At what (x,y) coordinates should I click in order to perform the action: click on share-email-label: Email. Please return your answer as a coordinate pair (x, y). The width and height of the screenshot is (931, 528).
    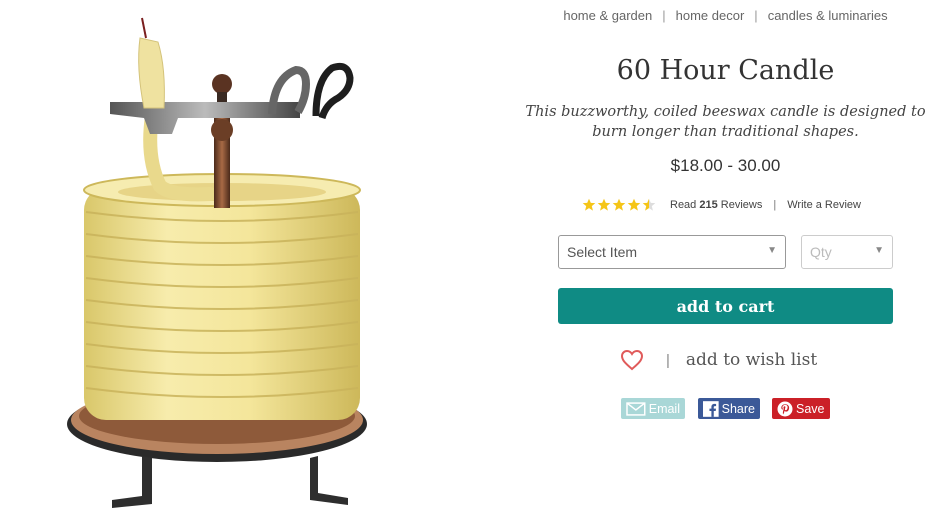
    Looking at the image, I should click on (664, 408).